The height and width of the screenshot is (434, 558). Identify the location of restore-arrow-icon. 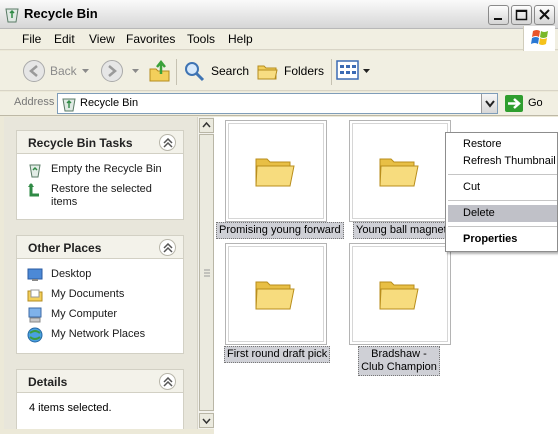
(33, 190).